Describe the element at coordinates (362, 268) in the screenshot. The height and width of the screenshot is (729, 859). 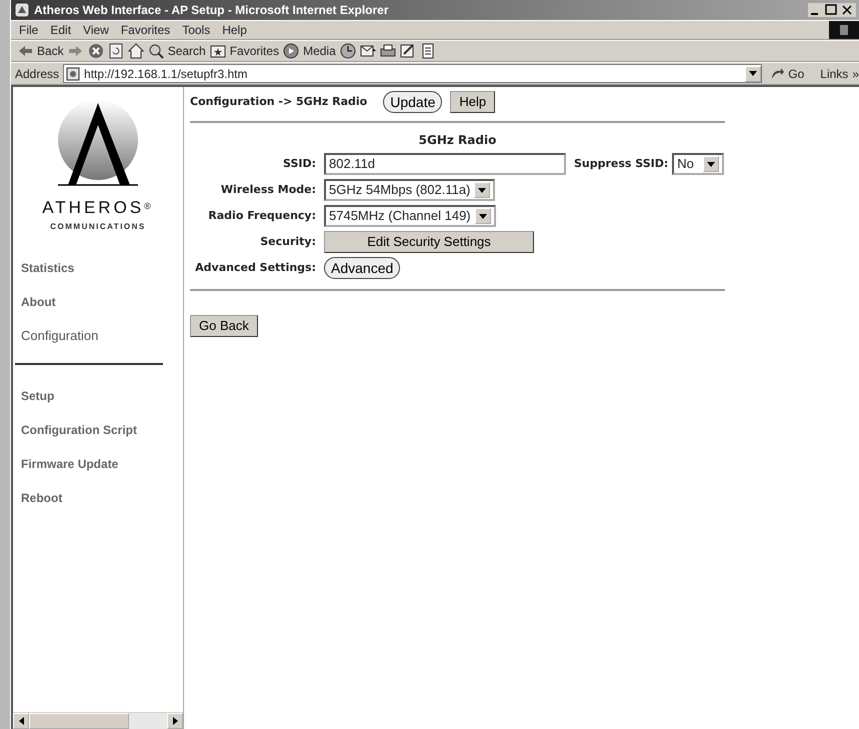
I see `advanced-button: Advanced` at that location.